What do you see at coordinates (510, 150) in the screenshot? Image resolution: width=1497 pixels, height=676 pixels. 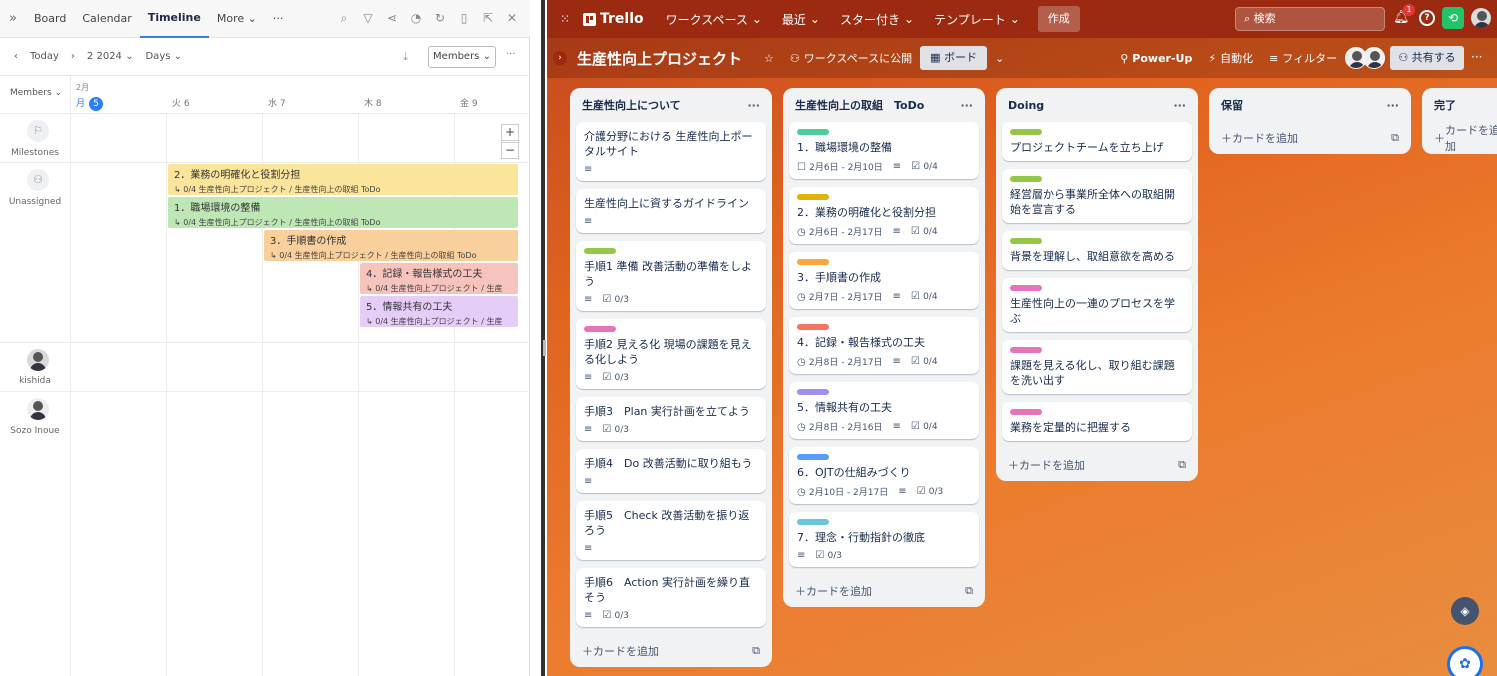 I see `zoom-out-button: −` at bounding box center [510, 150].